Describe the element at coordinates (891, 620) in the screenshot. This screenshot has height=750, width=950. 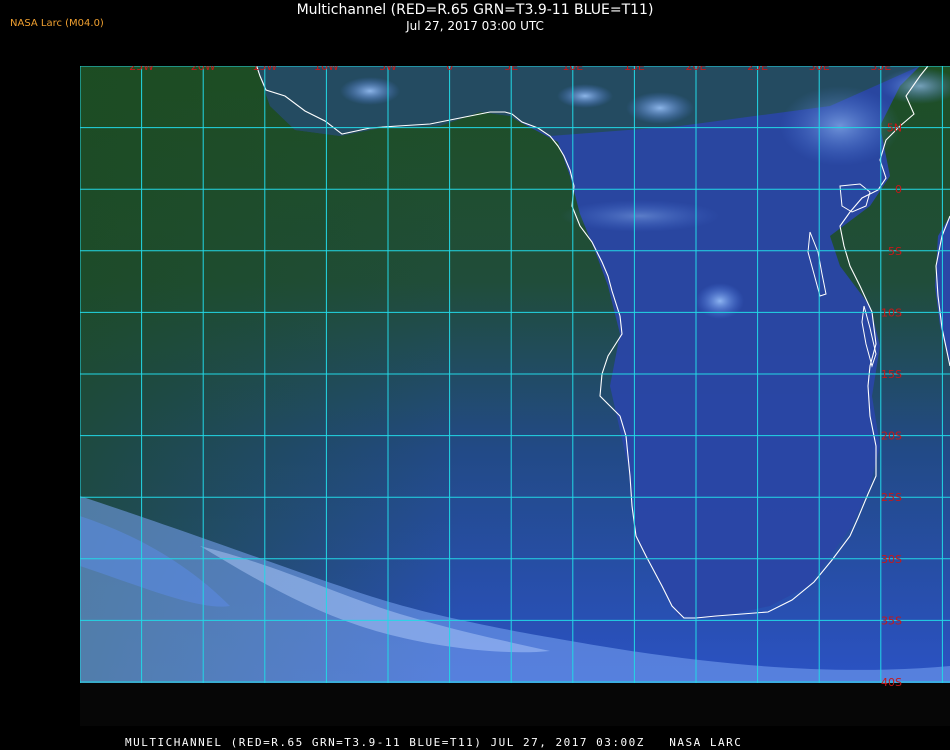
I see `latitude-label: 35S` at that location.